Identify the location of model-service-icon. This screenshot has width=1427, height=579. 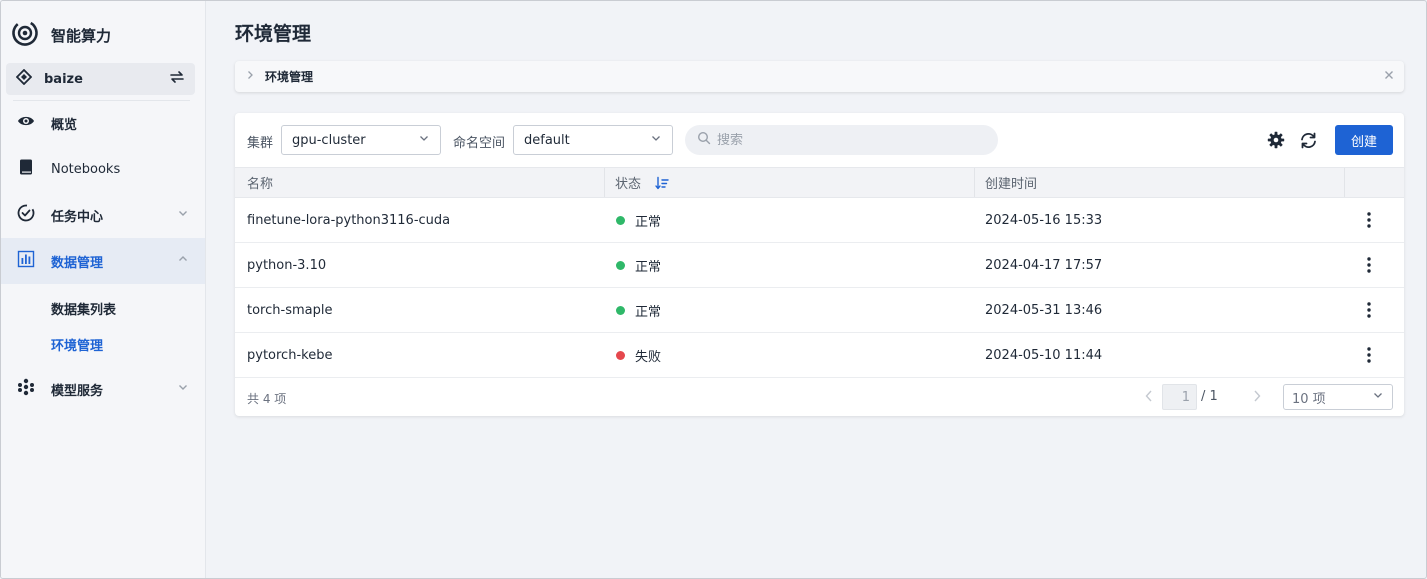
(26, 389).